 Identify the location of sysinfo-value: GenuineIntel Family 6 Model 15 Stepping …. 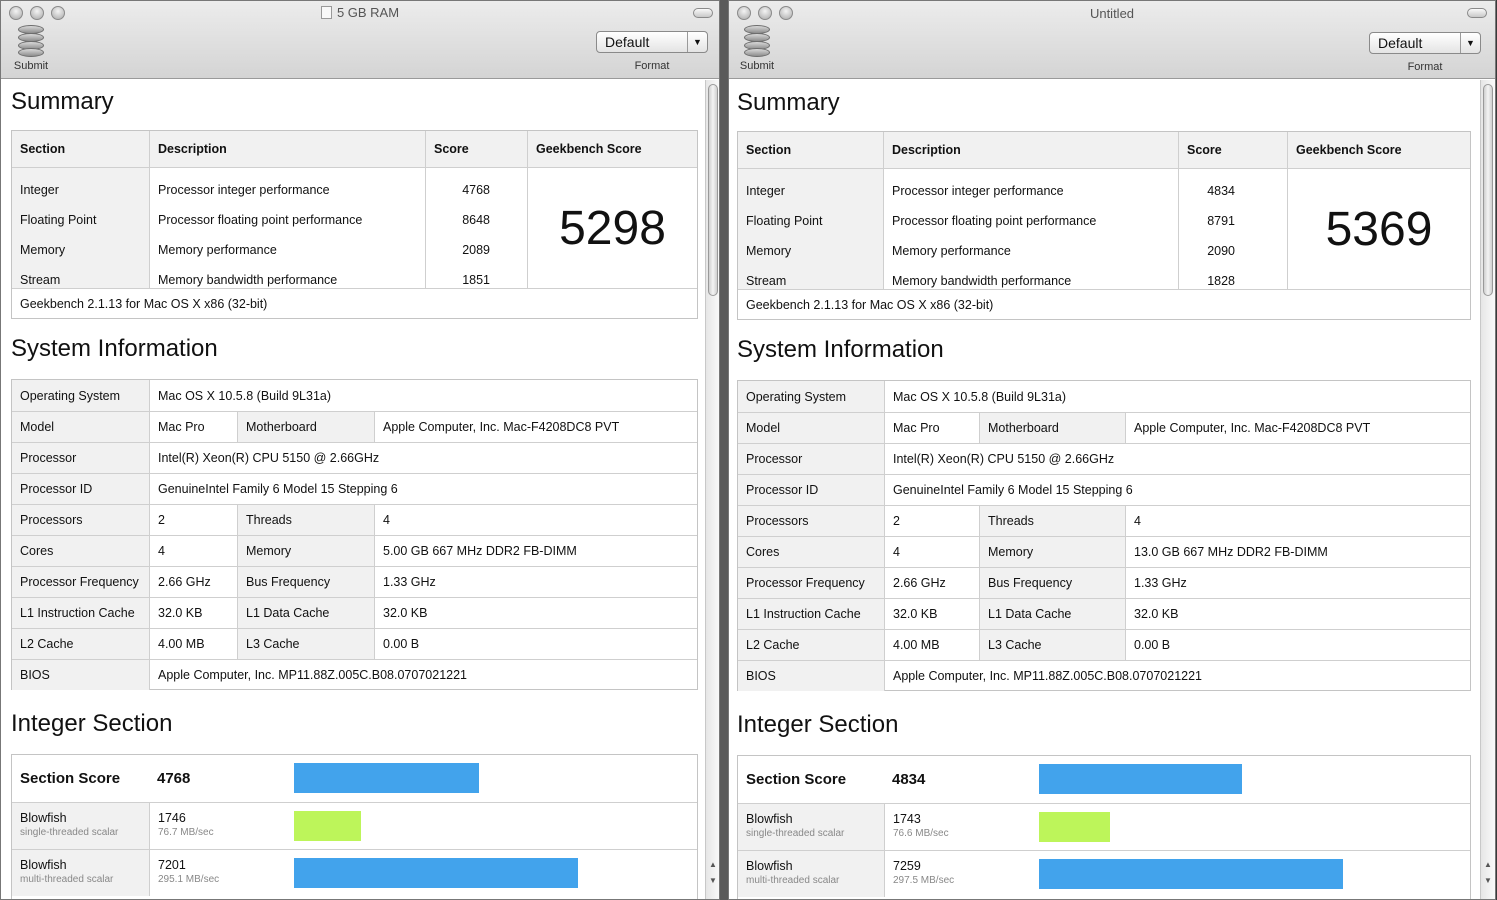
(1177, 490).